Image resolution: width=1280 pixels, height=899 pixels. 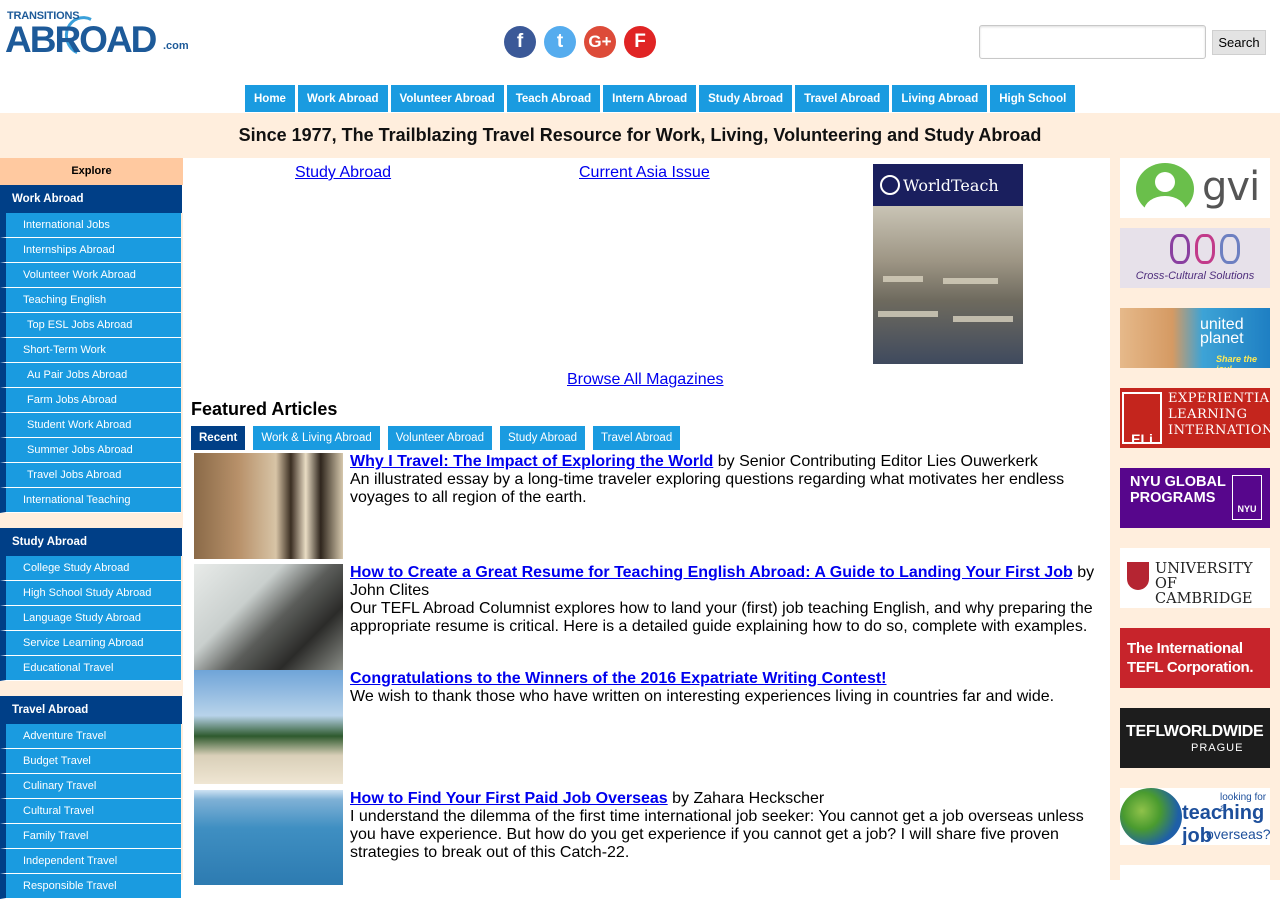 I want to click on featured-articles-heading: Featured Articles, so click(x=264, y=409).